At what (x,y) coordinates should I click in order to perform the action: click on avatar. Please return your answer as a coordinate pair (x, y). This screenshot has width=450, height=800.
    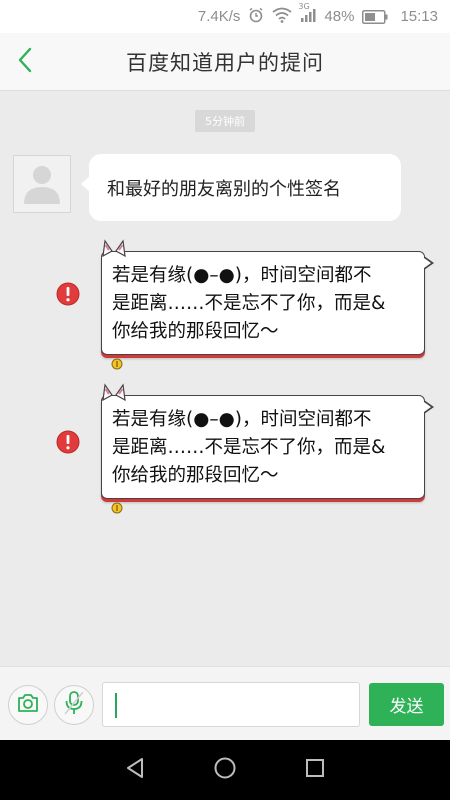
    Looking at the image, I should click on (42, 184).